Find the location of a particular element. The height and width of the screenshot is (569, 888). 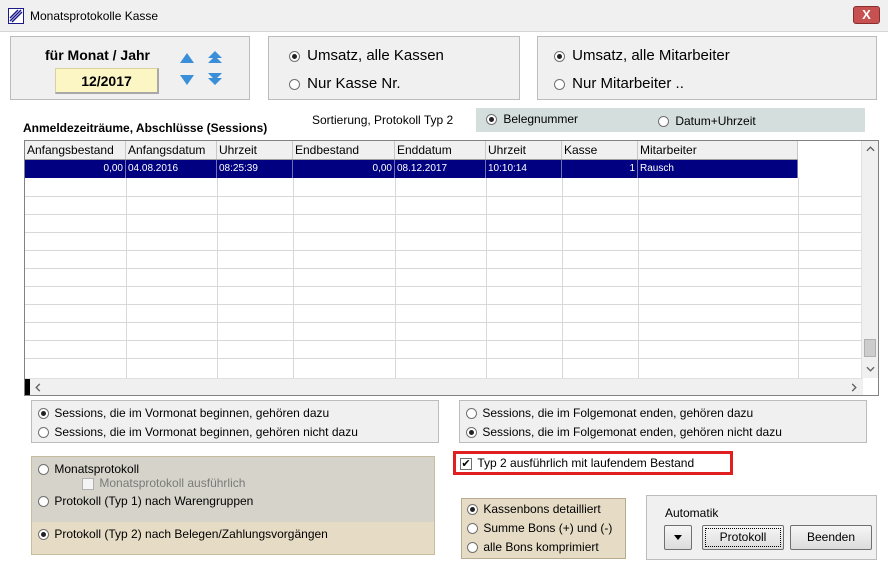

horizontal-scrollbar is located at coordinates (444, 386).